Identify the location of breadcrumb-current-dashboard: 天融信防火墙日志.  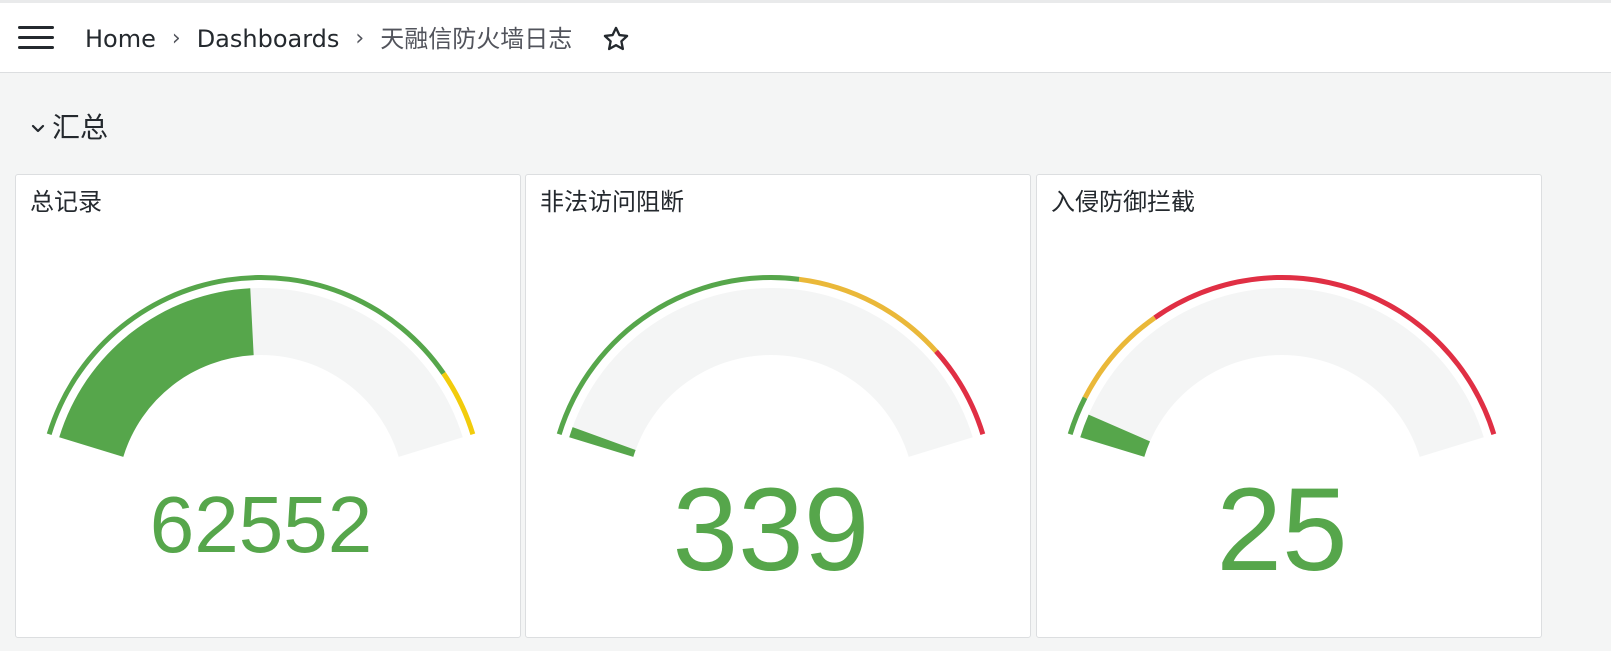
(476, 39).